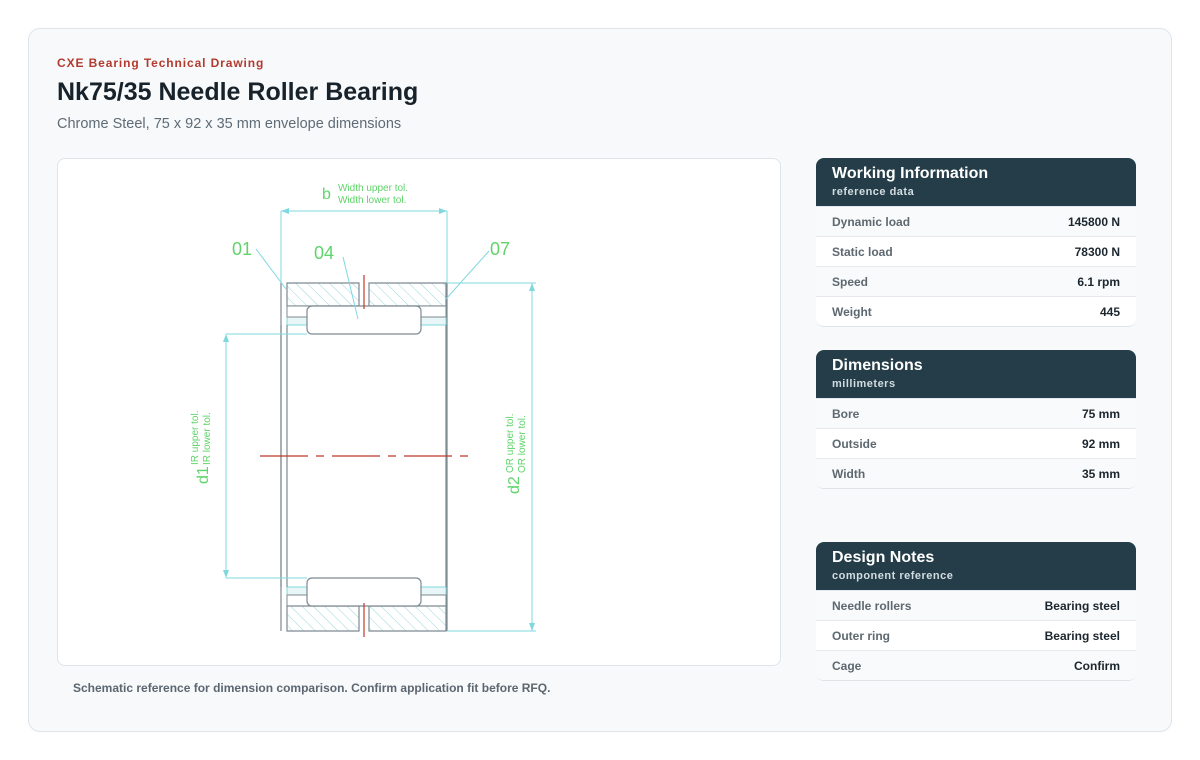  I want to click on card-subtitle: component reference, so click(893, 576).